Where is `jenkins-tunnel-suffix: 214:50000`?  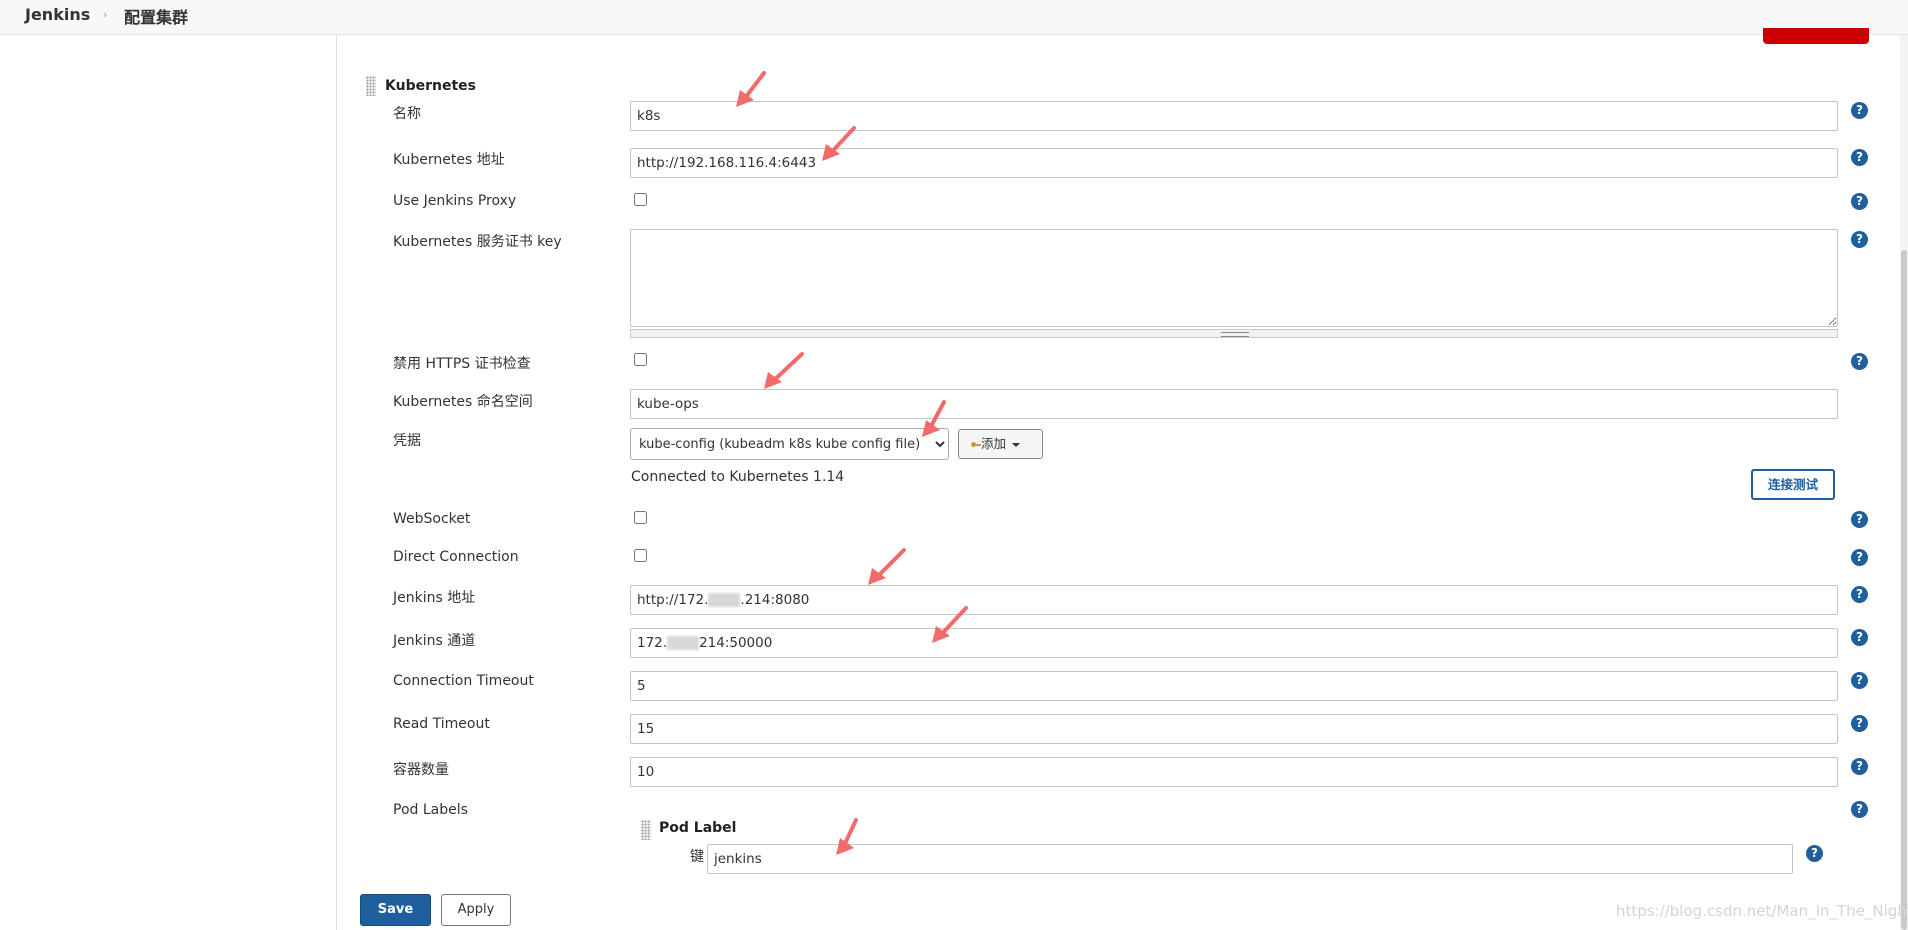
jenkins-tunnel-suffix: 214:50000 is located at coordinates (736, 643).